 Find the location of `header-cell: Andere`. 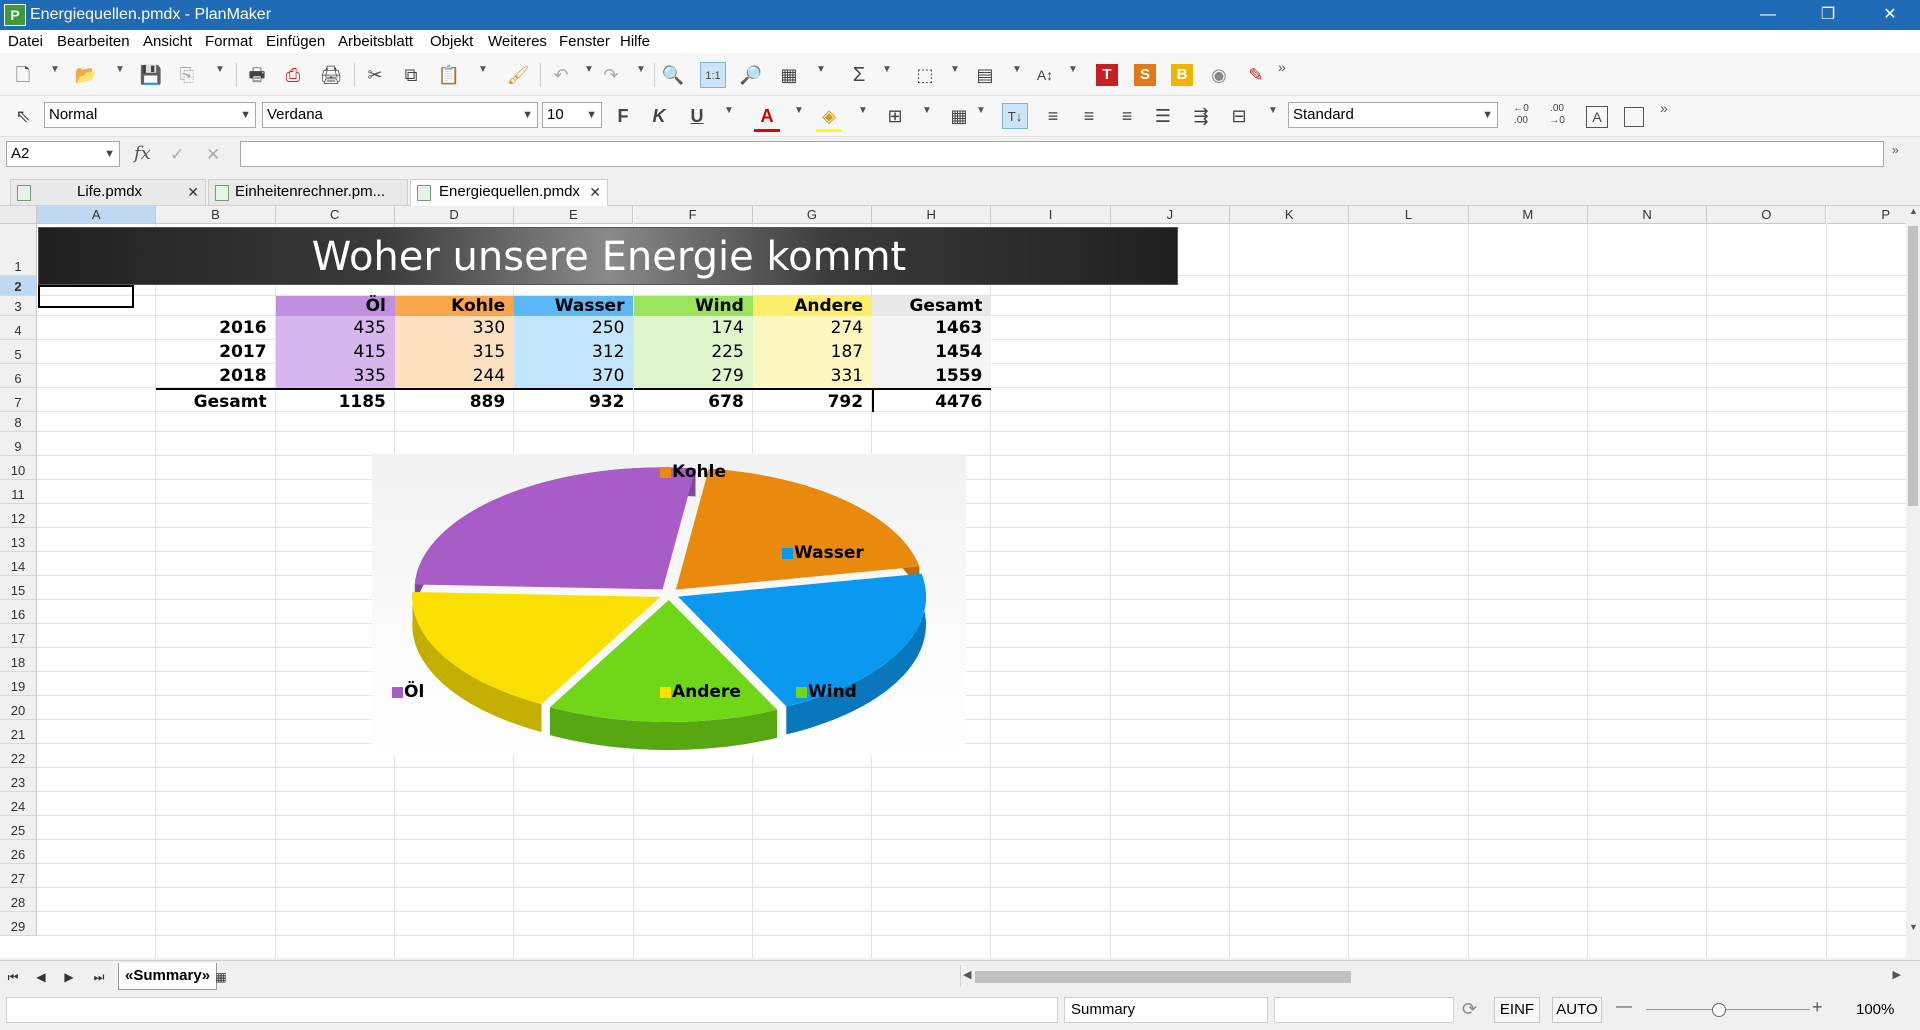

header-cell: Andere is located at coordinates (812, 306).